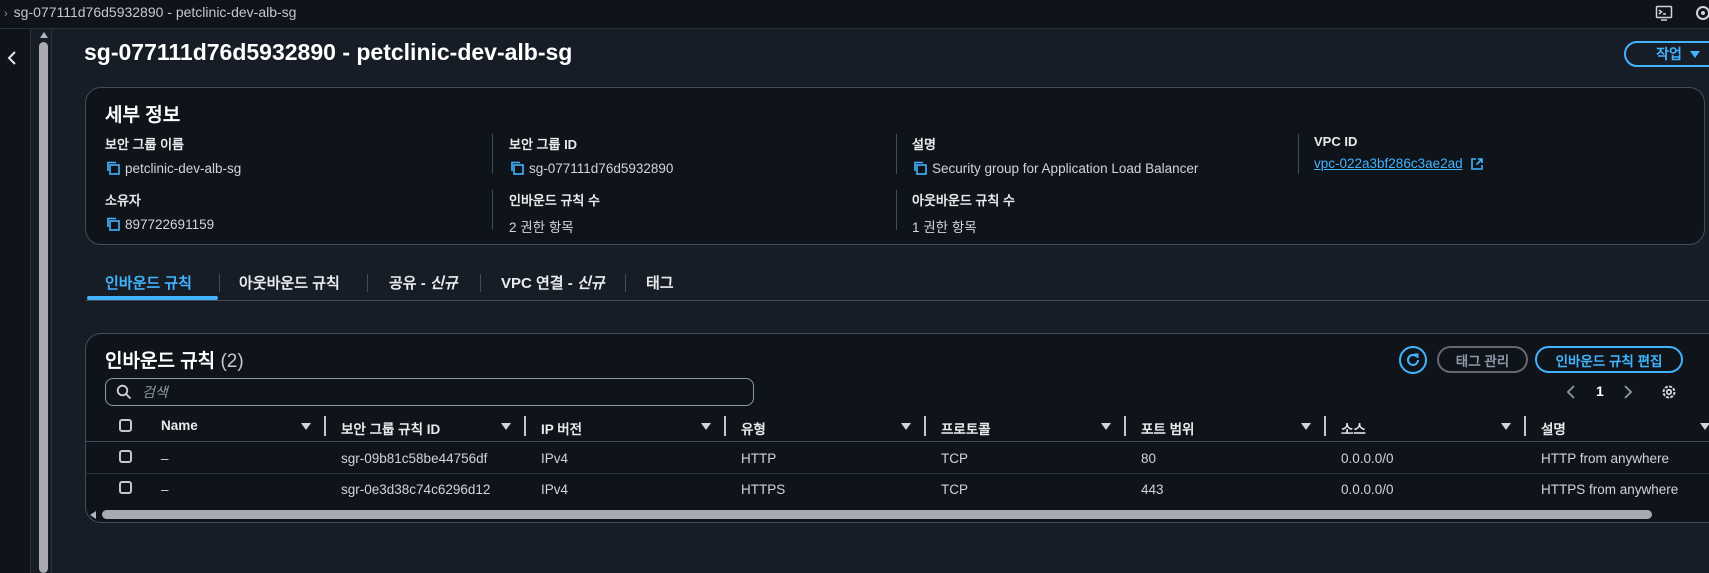  Describe the element at coordinates (124, 392) in the screenshot. I see `search-icon` at that location.